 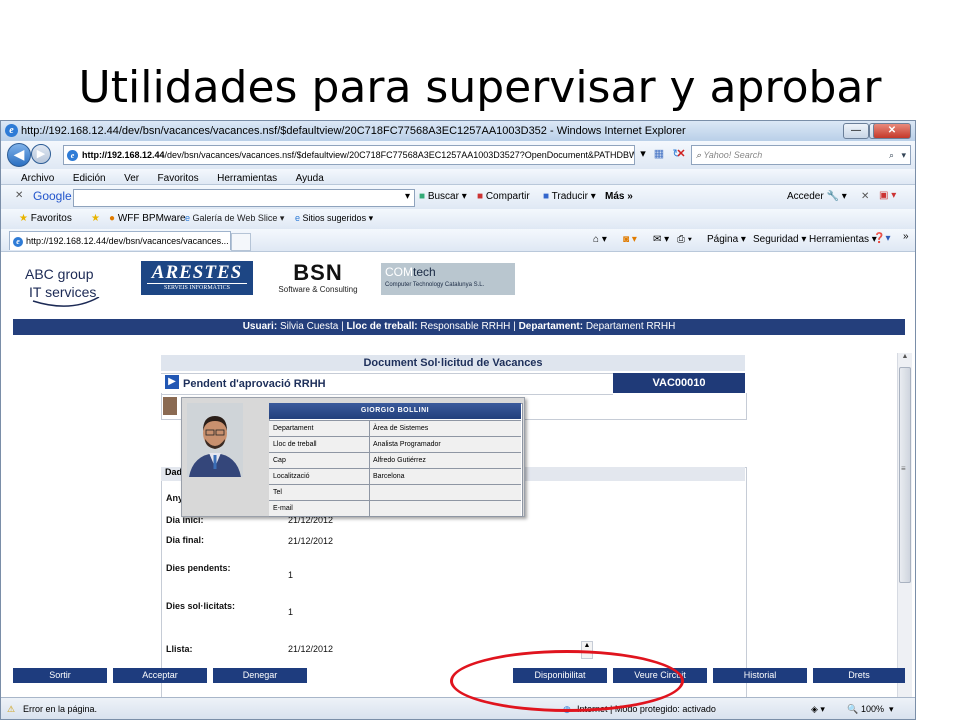 What do you see at coordinates (311, 649) in the screenshot?
I see `field-llista-value: 21/12/2012` at bounding box center [311, 649].